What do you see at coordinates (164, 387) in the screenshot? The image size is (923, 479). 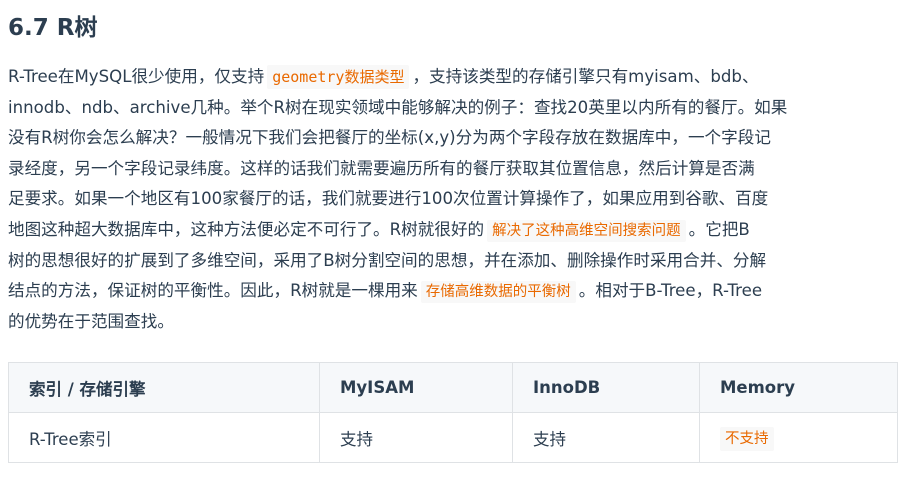 I see `header-index-engine: 索引 / 存储引擎` at bounding box center [164, 387].